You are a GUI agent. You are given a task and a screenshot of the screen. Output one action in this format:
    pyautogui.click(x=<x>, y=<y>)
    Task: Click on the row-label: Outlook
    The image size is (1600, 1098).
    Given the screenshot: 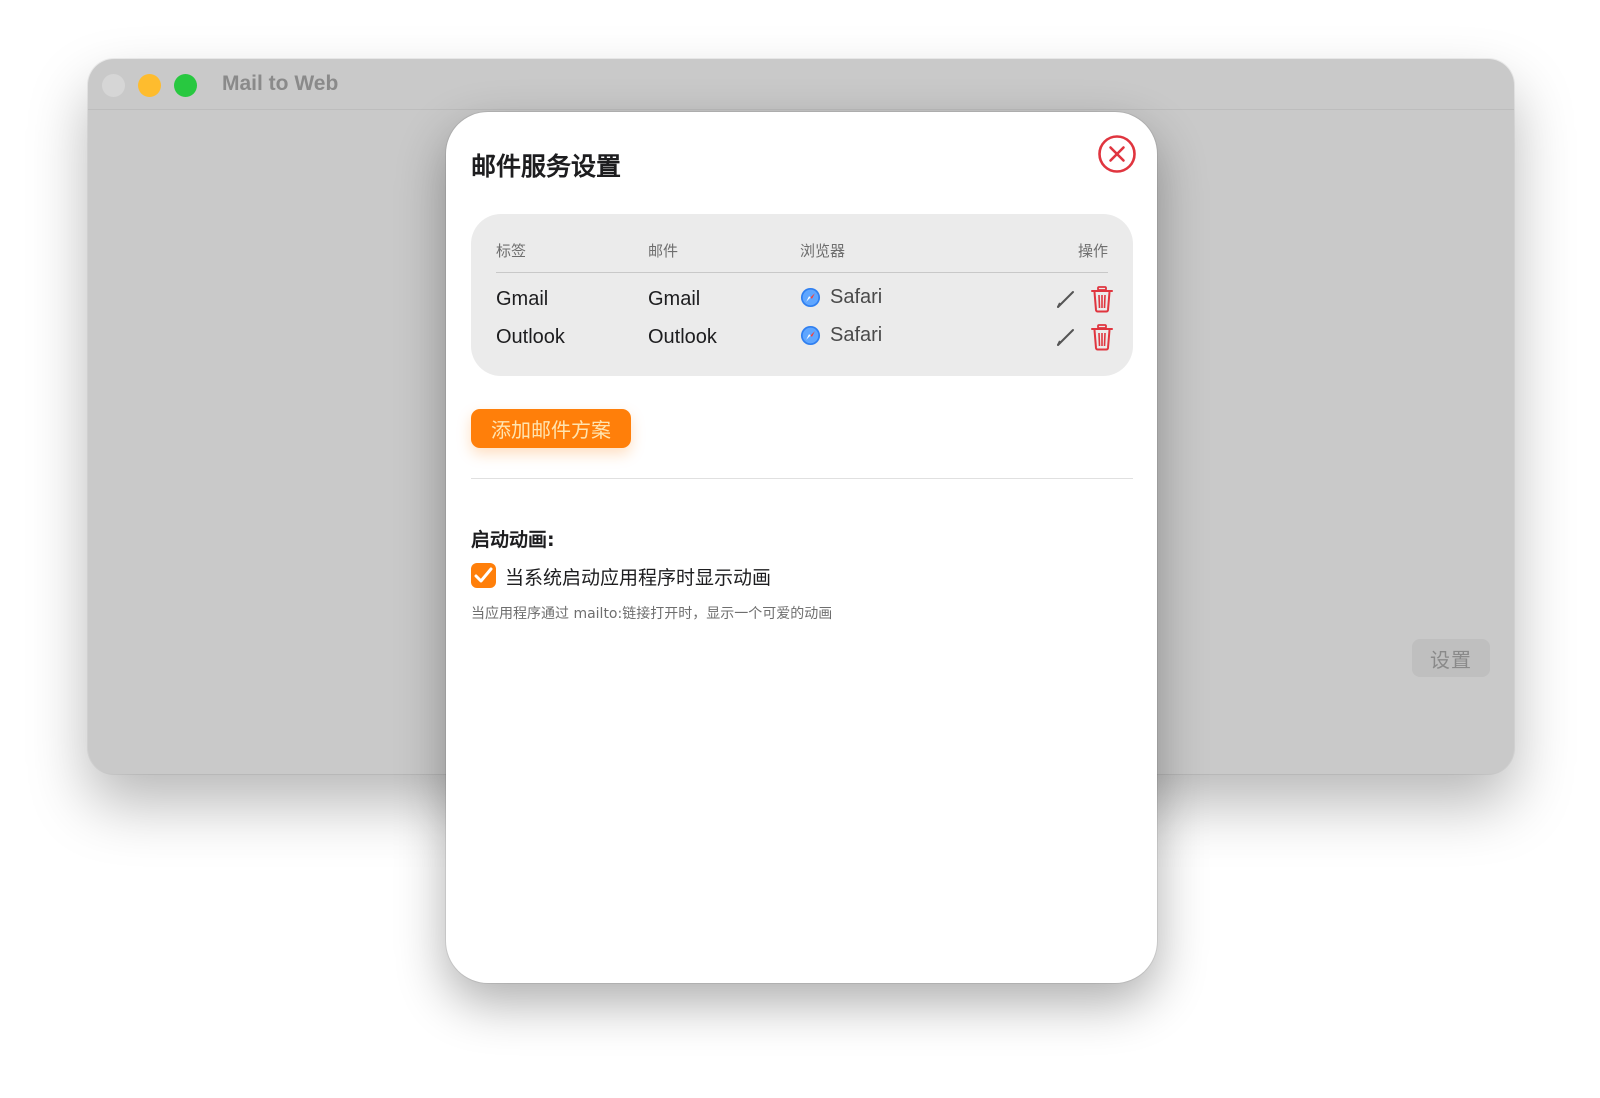 What is the action you would take?
    pyautogui.click(x=530, y=337)
    